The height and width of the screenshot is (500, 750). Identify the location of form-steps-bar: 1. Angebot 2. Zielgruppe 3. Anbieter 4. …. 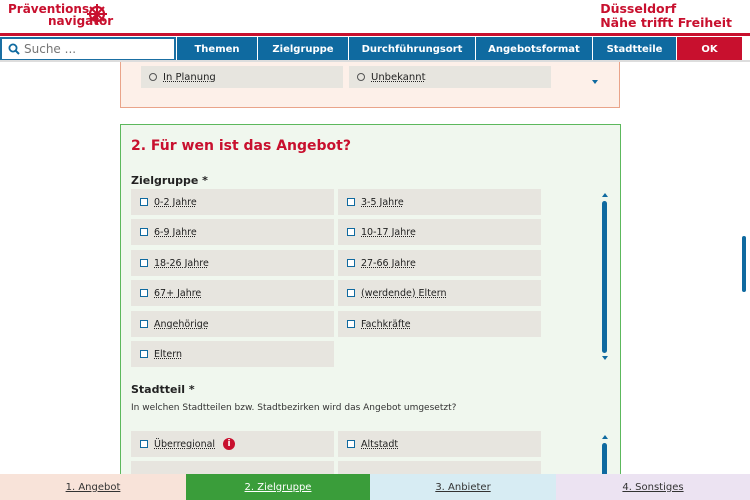
(375, 487).